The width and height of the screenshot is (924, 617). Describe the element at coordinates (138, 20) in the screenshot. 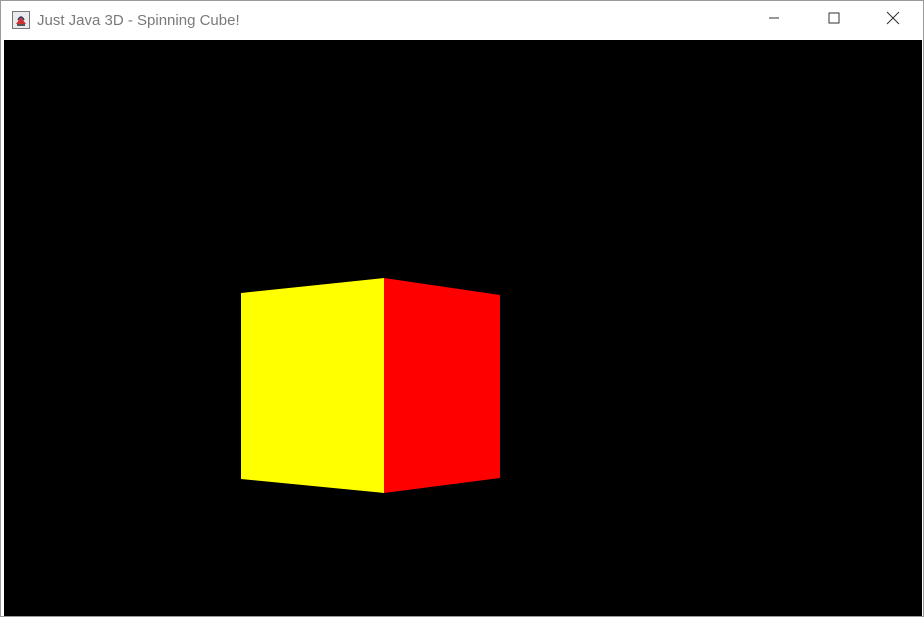

I see `window-title: Just Java 3D - Spinning Cube!` at that location.